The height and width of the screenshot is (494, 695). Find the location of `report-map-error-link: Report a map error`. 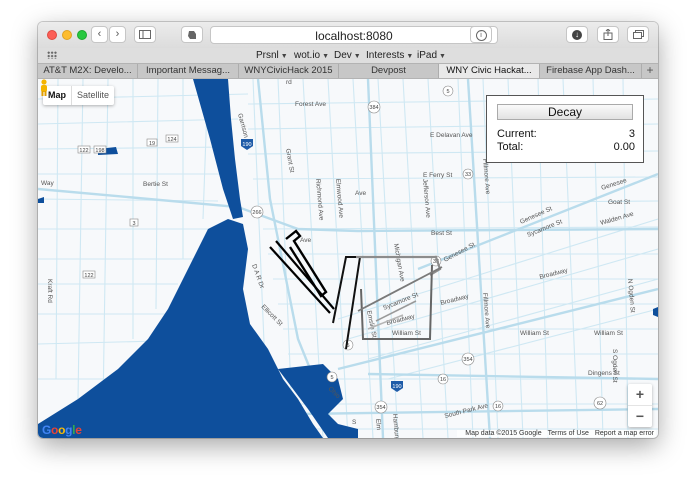

report-map-error-link: Report a map error is located at coordinates (624, 433).